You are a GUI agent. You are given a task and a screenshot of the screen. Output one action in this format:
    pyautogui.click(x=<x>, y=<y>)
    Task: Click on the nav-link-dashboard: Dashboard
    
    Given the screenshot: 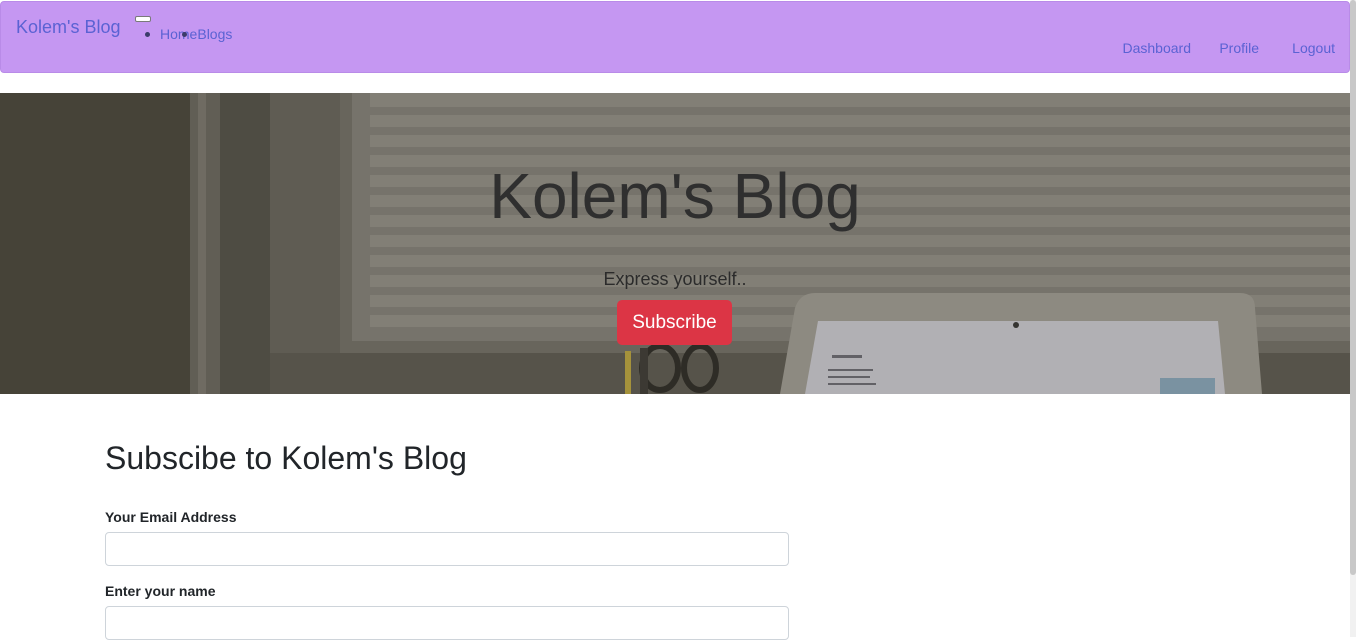 What is the action you would take?
    pyautogui.click(x=1157, y=48)
    